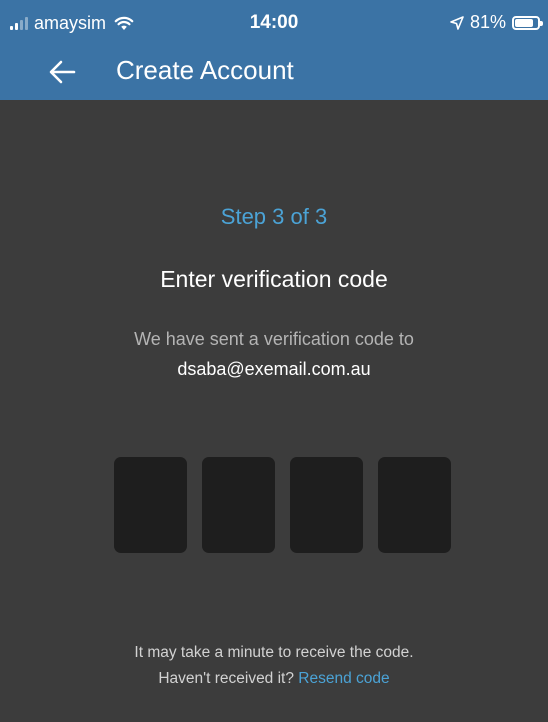 The width and height of the screenshot is (548, 722). I want to click on app-bar: Create Account, so click(274, 72).